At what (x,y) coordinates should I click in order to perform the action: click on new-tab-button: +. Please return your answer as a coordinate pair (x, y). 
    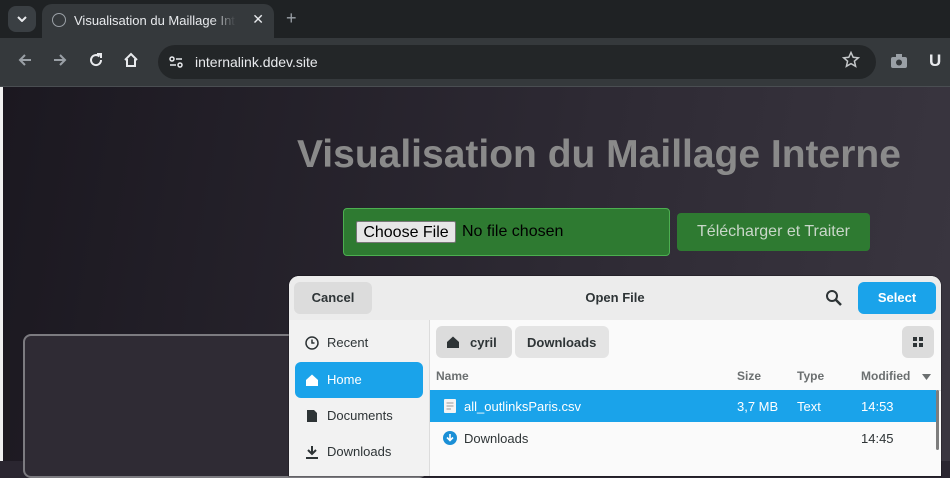
    Looking at the image, I should click on (291, 18).